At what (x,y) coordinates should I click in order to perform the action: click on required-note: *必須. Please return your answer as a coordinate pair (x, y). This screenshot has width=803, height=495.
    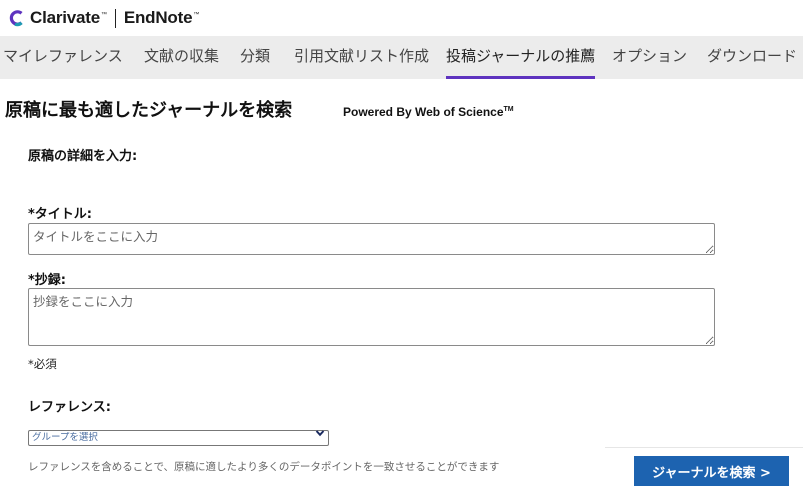
    Looking at the image, I should click on (42, 364).